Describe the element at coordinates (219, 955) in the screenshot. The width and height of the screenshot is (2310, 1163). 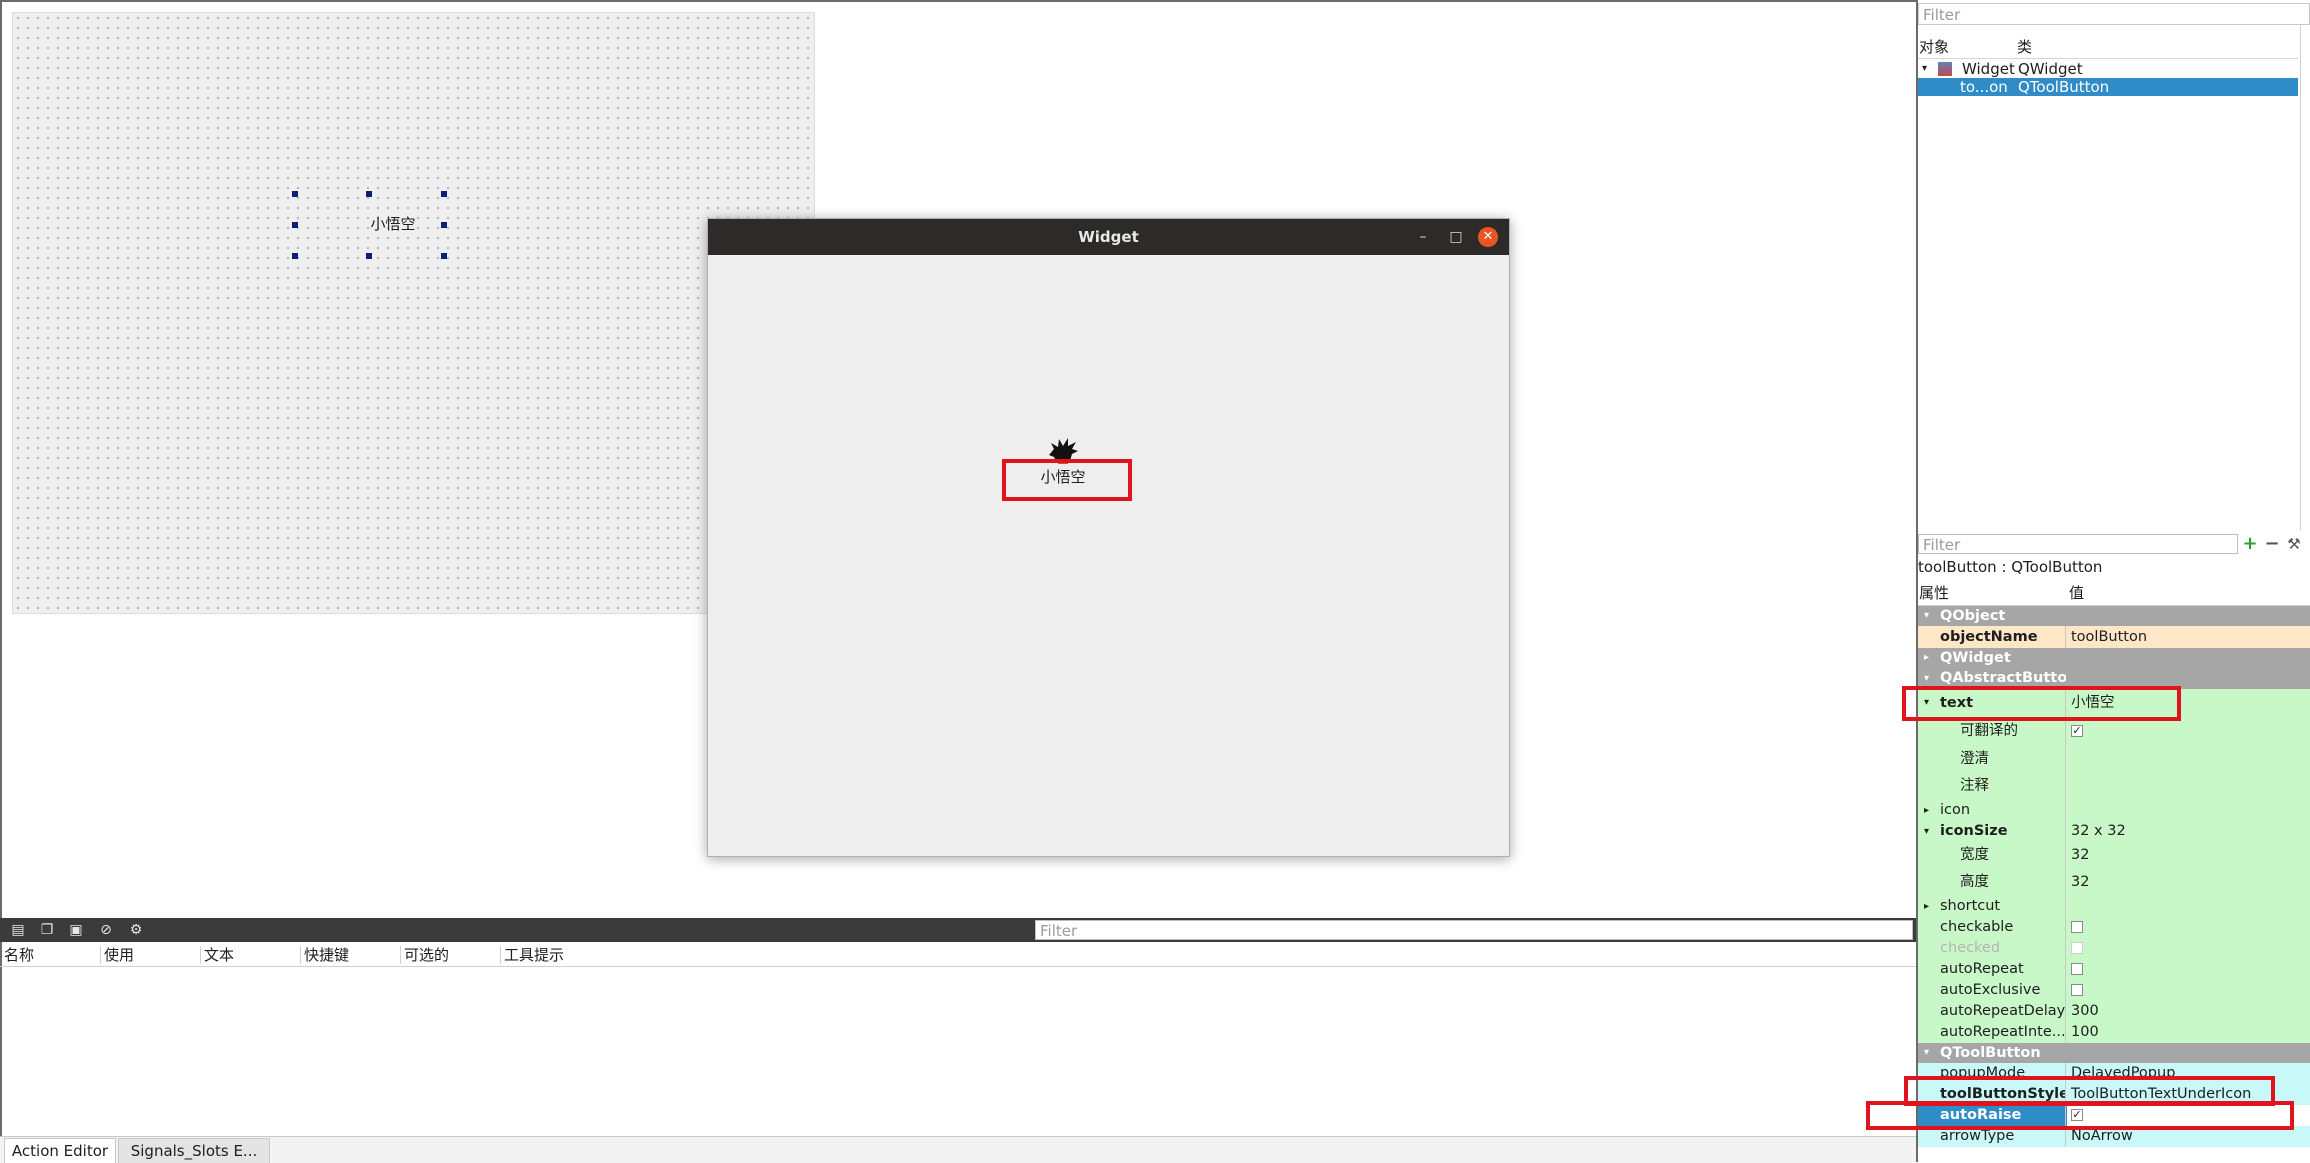
I see `column-text: 文本` at that location.